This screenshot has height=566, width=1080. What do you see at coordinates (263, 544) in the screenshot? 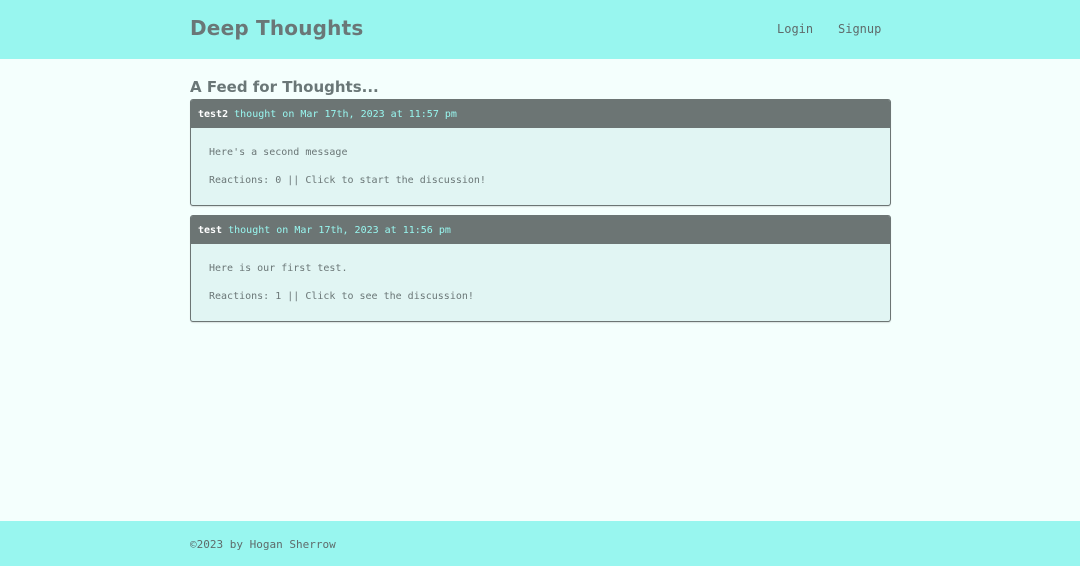
I see `copyright-text: ©2023 by Hogan Sherrow` at bounding box center [263, 544].